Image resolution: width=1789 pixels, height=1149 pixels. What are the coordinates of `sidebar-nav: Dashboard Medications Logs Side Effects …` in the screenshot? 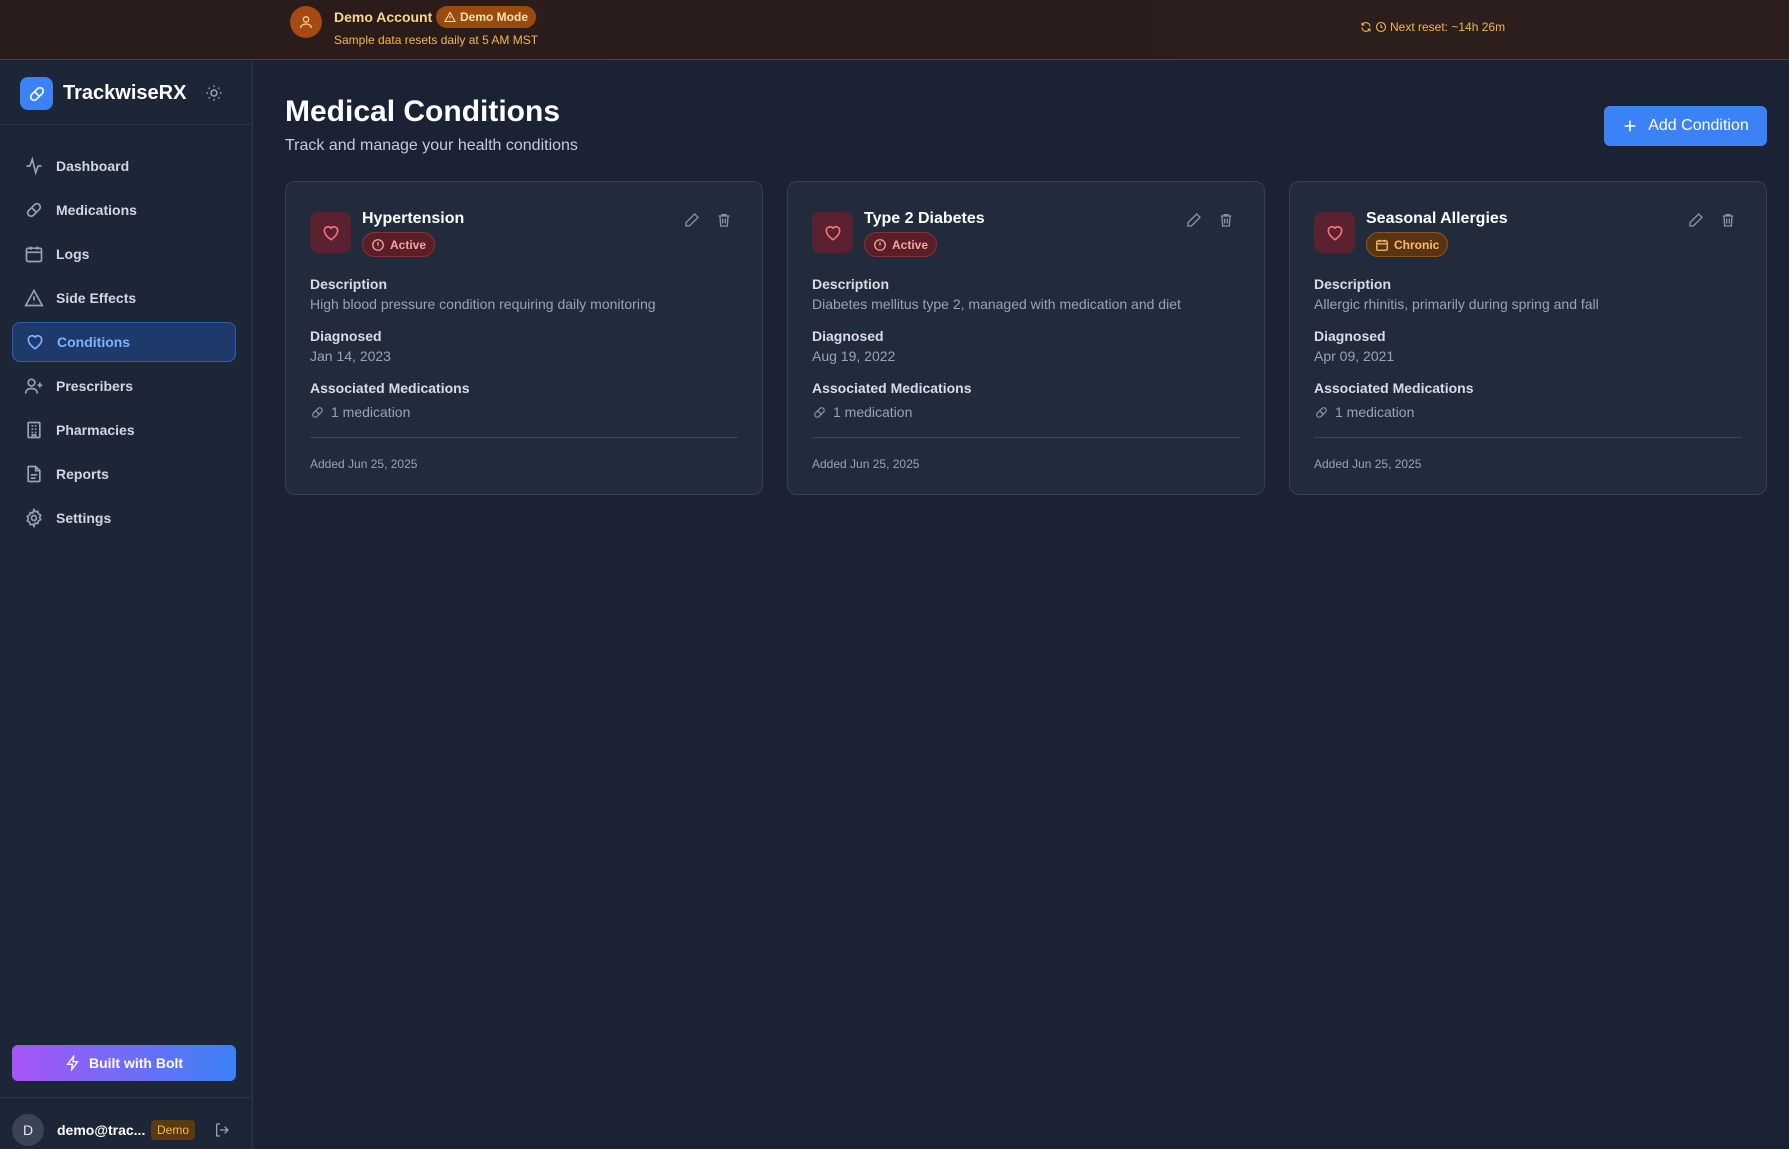 It's located at (124, 344).